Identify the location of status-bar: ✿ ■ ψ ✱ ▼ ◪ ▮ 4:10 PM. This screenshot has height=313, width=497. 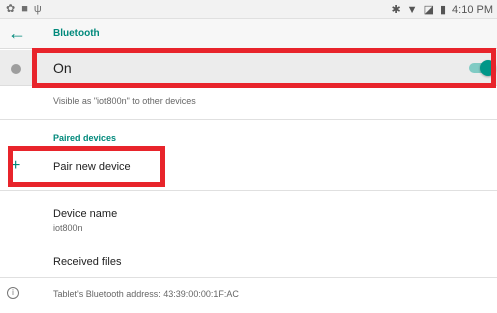
(248, 9).